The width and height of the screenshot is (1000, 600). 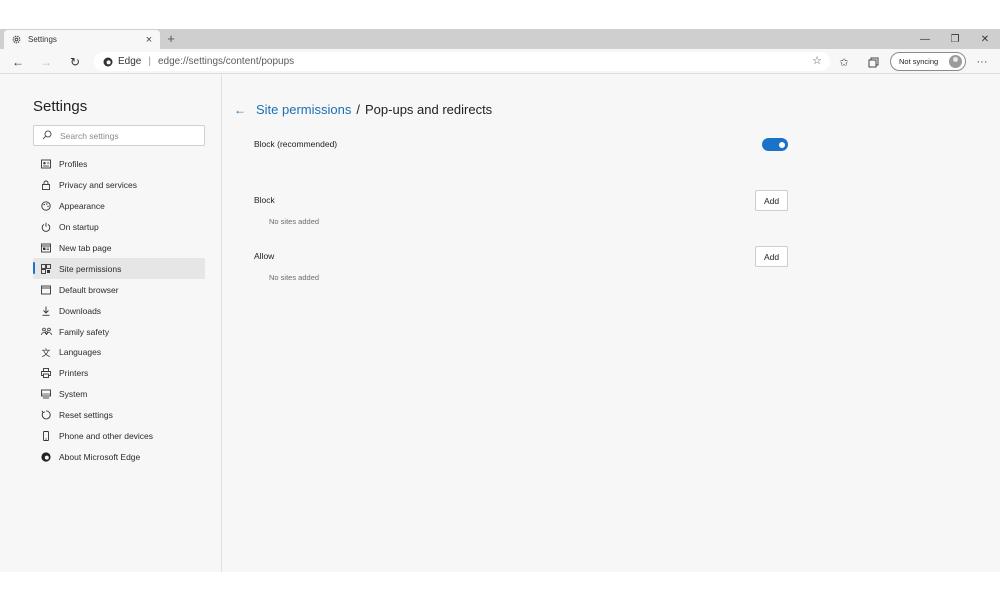 I want to click on download-icon, so click(x=46, y=311).